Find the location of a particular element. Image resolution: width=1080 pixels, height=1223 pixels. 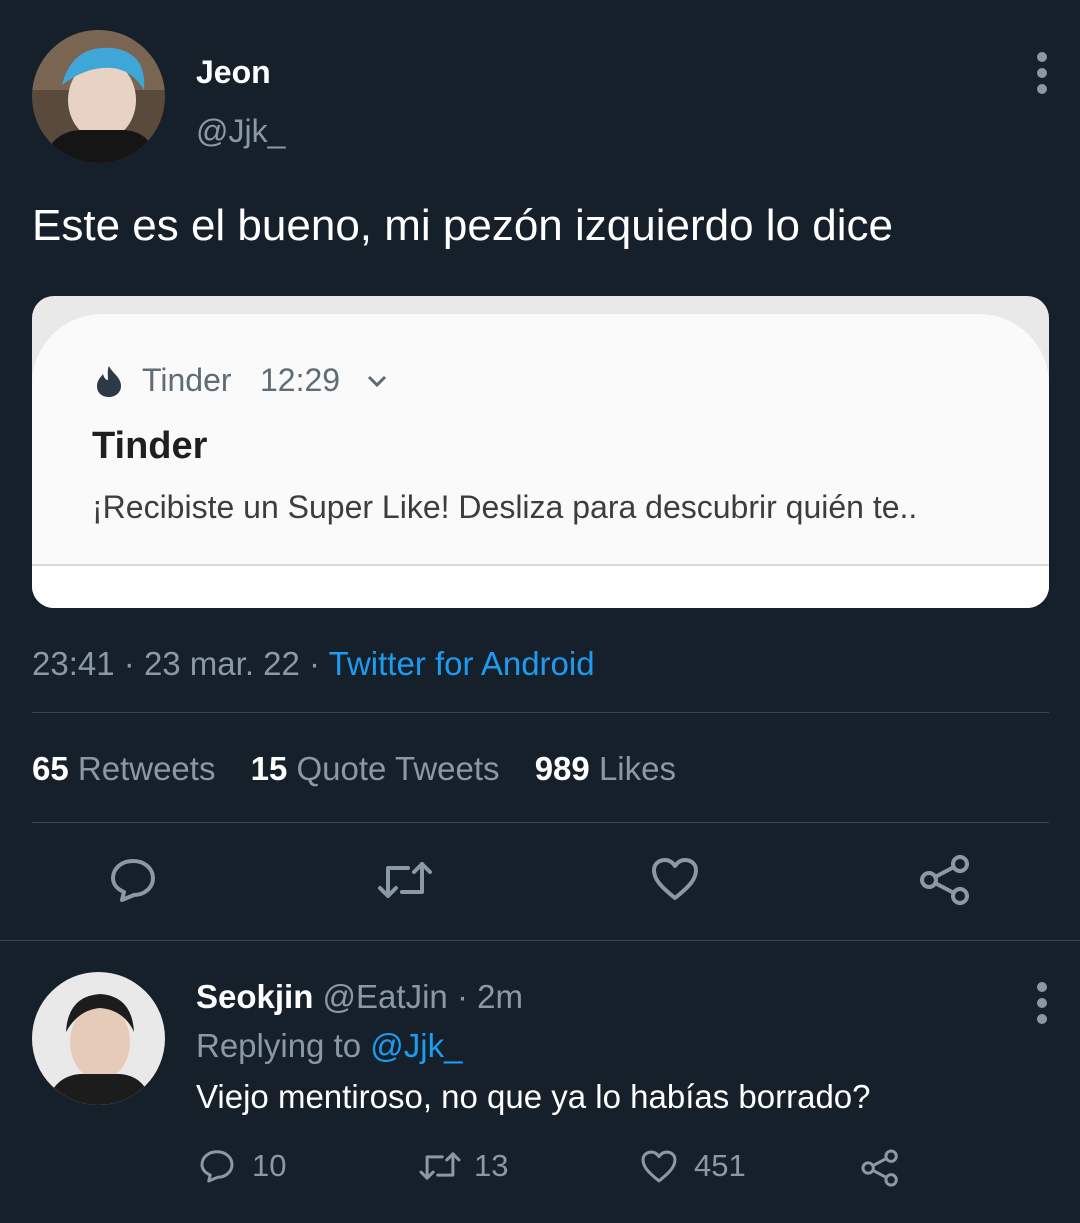

reply-button is located at coordinates (133, 880).